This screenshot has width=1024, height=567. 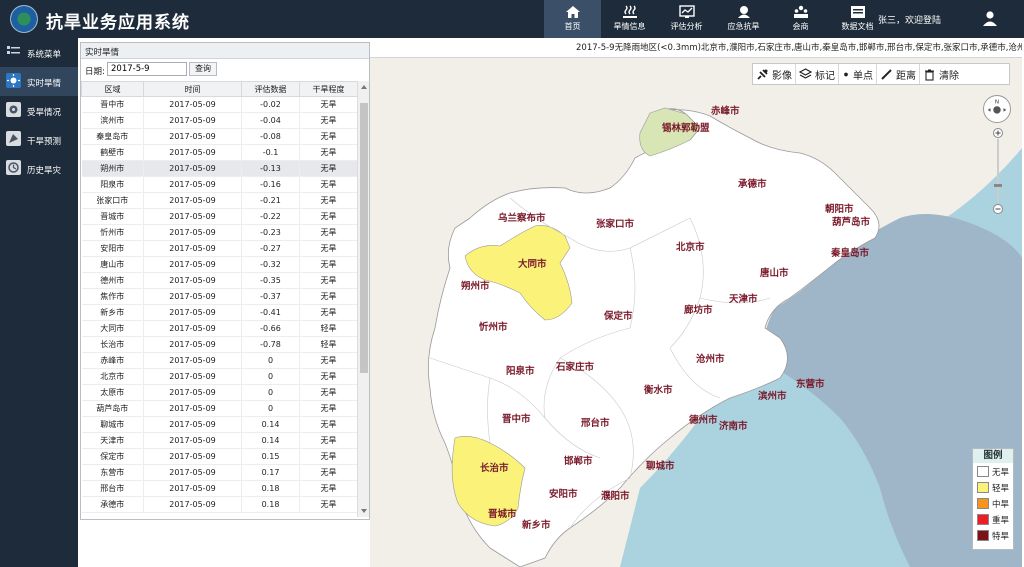 I want to click on scroll-thumb, so click(x=364, y=238).